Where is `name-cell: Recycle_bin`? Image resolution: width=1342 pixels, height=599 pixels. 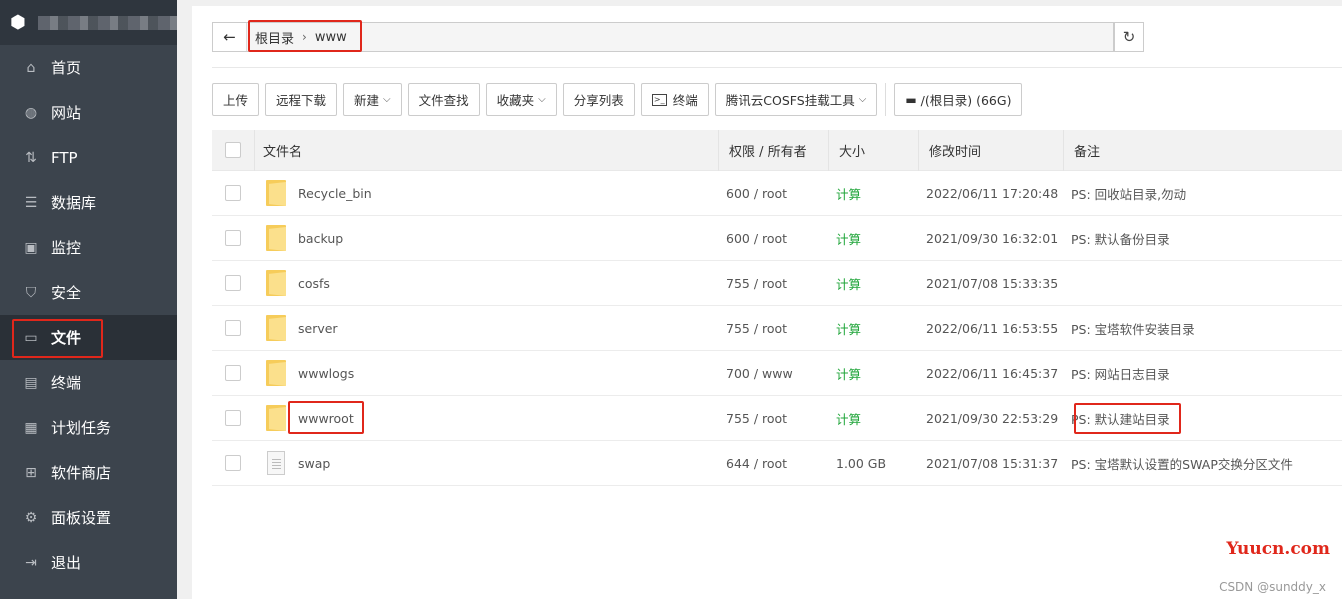
name-cell: Recycle_bin is located at coordinates (486, 193).